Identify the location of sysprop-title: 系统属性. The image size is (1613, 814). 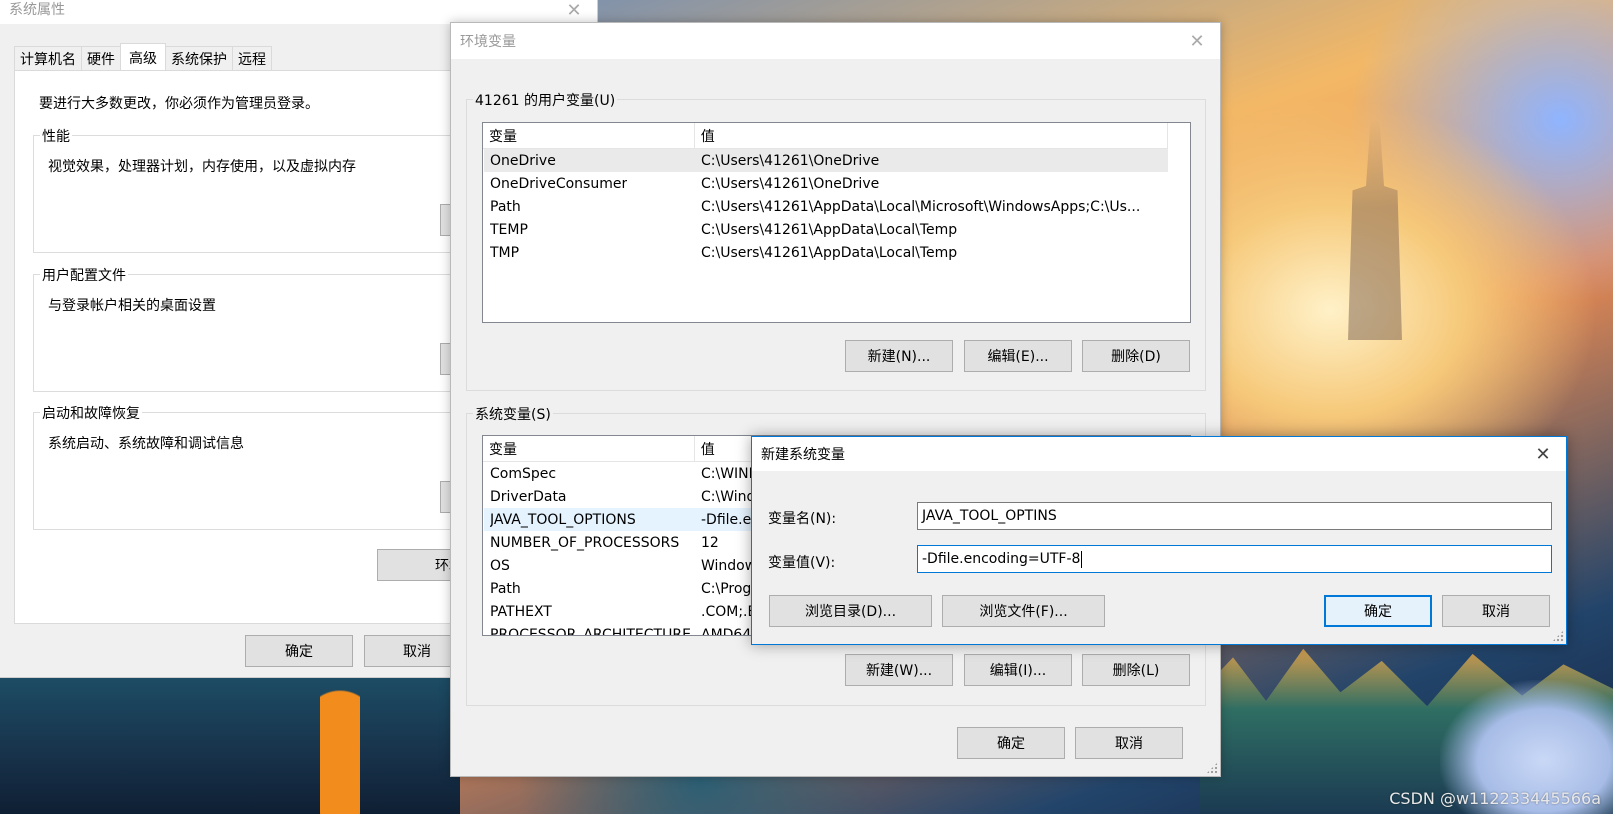
(37, 10).